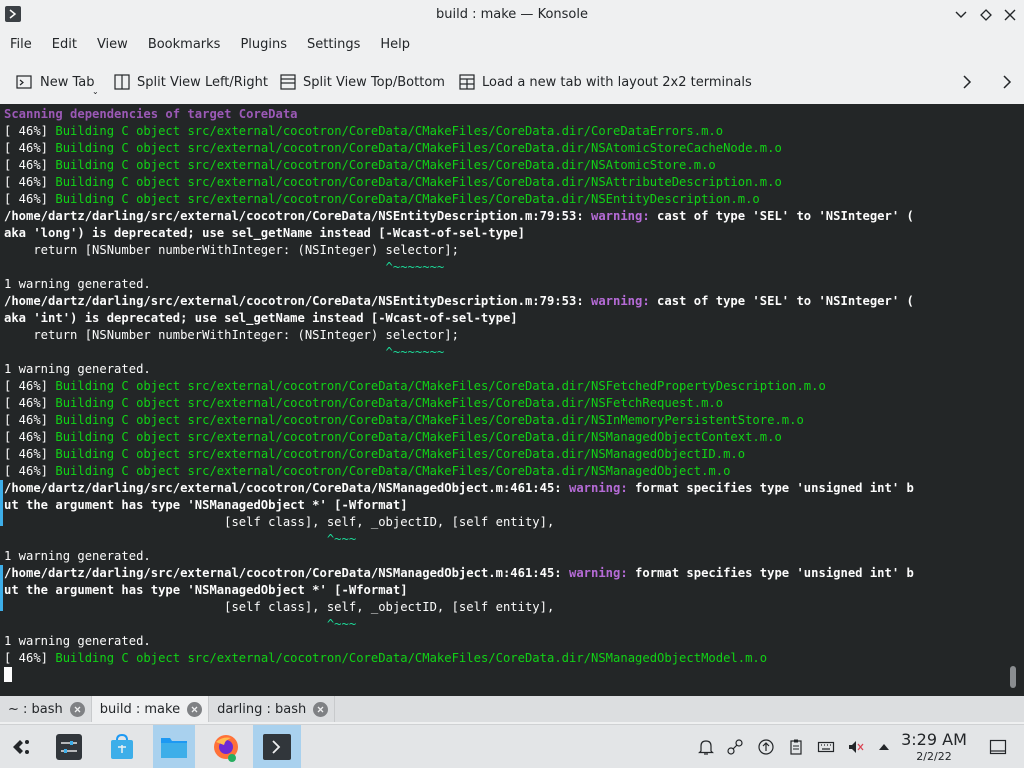 This screenshot has height=768, width=1024. What do you see at coordinates (64, 44) in the screenshot?
I see `menu-edit: Edit` at bounding box center [64, 44].